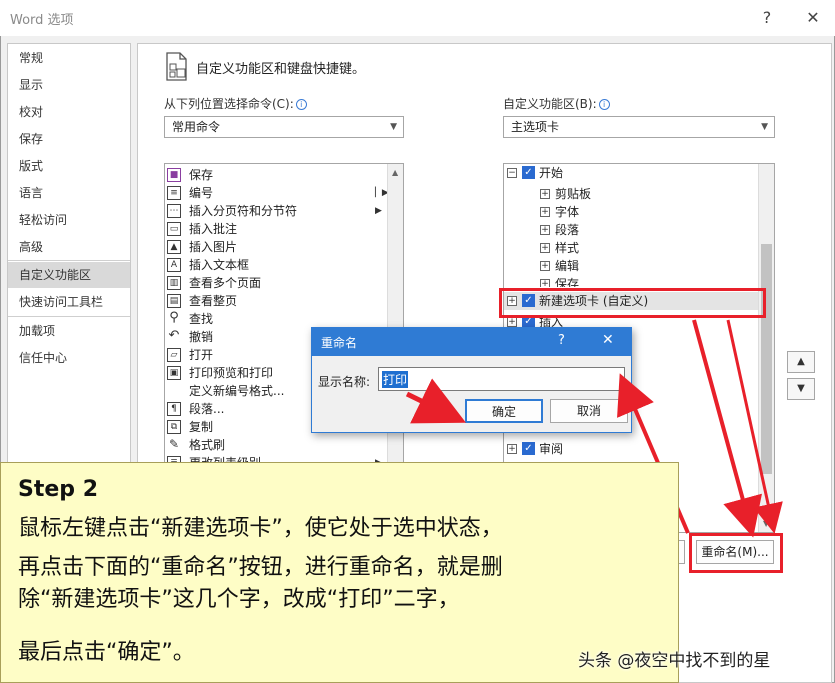 This screenshot has width=835, height=683. What do you see at coordinates (260, 528) in the screenshot?
I see `note-line: 鼠标左键点击“新建选项卡”，使它处于选中状态，` at bounding box center [260, 528].